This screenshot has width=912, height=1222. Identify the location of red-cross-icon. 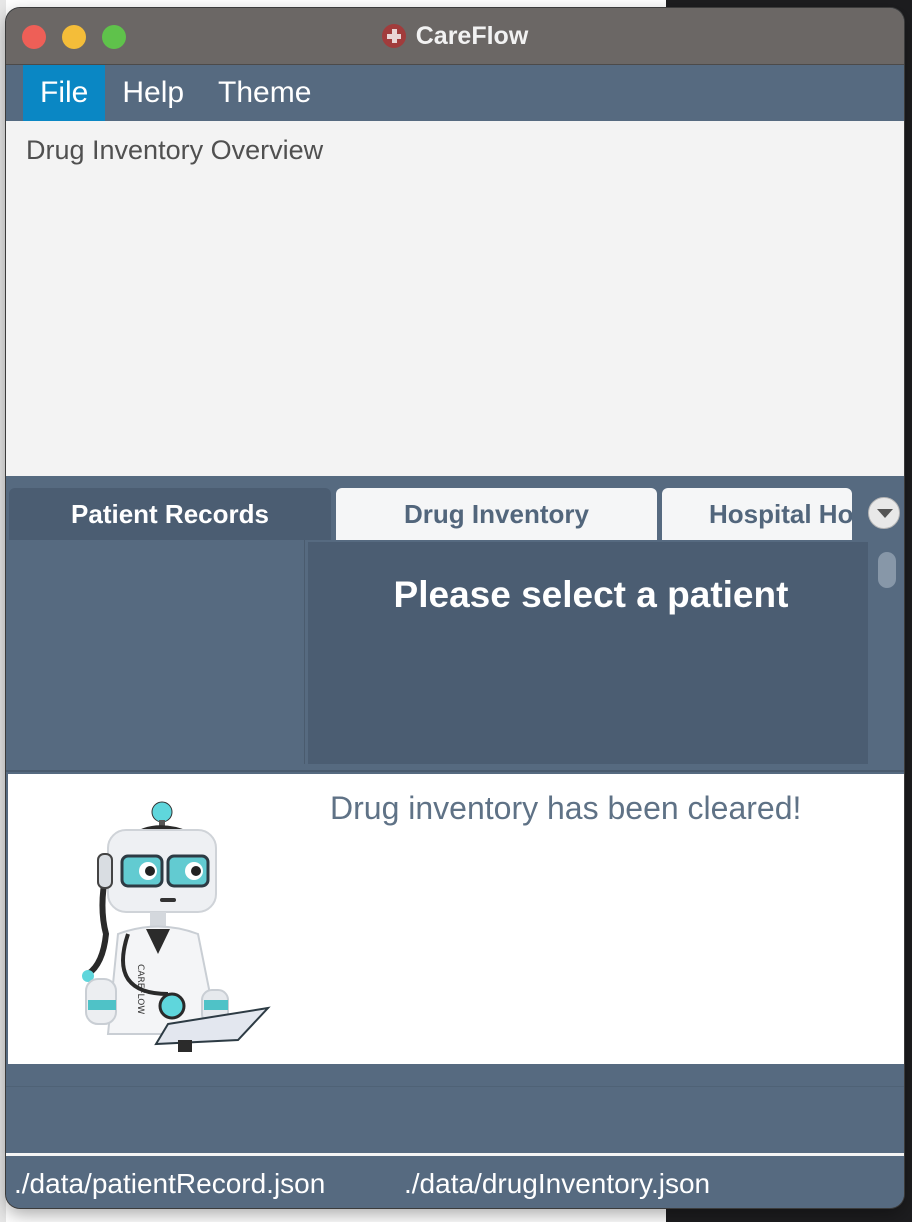
(393, 36).